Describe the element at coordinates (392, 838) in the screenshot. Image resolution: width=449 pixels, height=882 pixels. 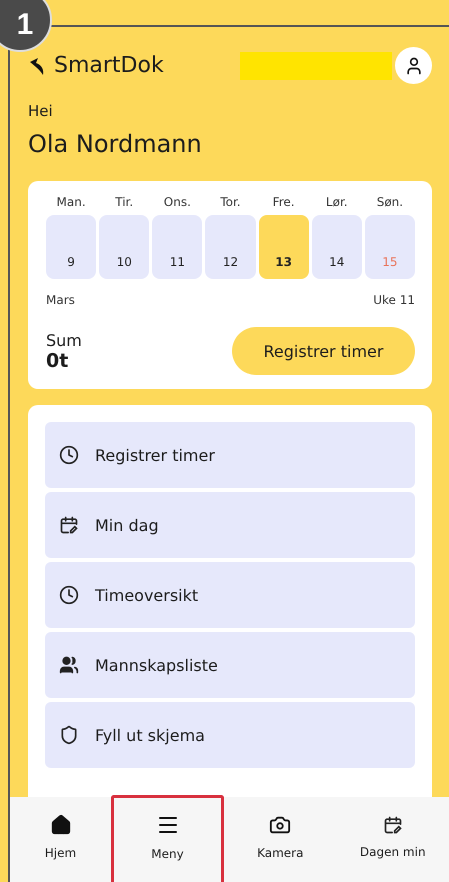
I see `nav-tab: Dagen min` at that location.